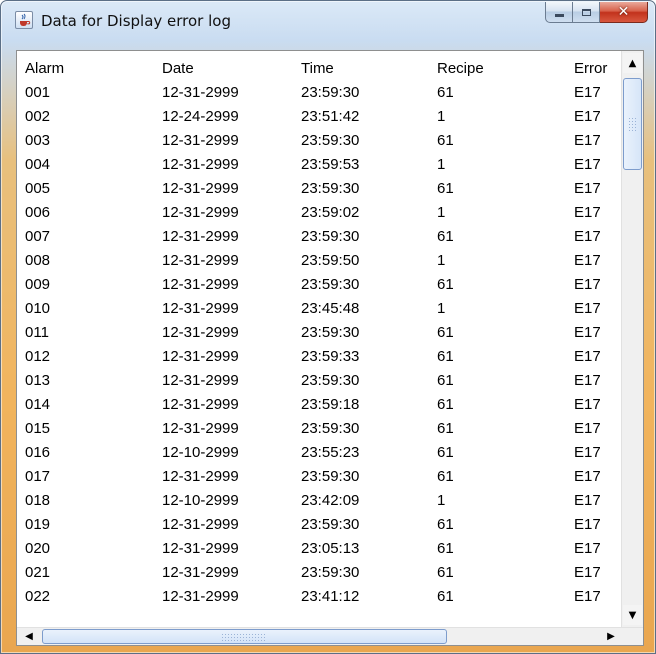 The height and width of the screenshot is (654, 656). What do you see at coordinates (460, 68) in the screenshot?
I see `column-header-recipe: Recipe` at bounding box center [460, 68].